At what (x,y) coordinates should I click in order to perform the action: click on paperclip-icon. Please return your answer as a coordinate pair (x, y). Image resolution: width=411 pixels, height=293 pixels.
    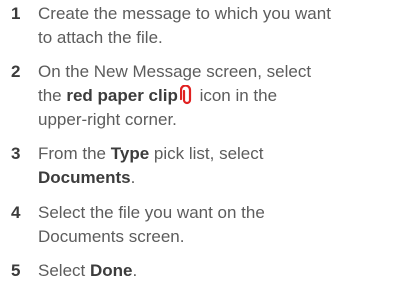
    Looking at the image, I should click on (185, 95).